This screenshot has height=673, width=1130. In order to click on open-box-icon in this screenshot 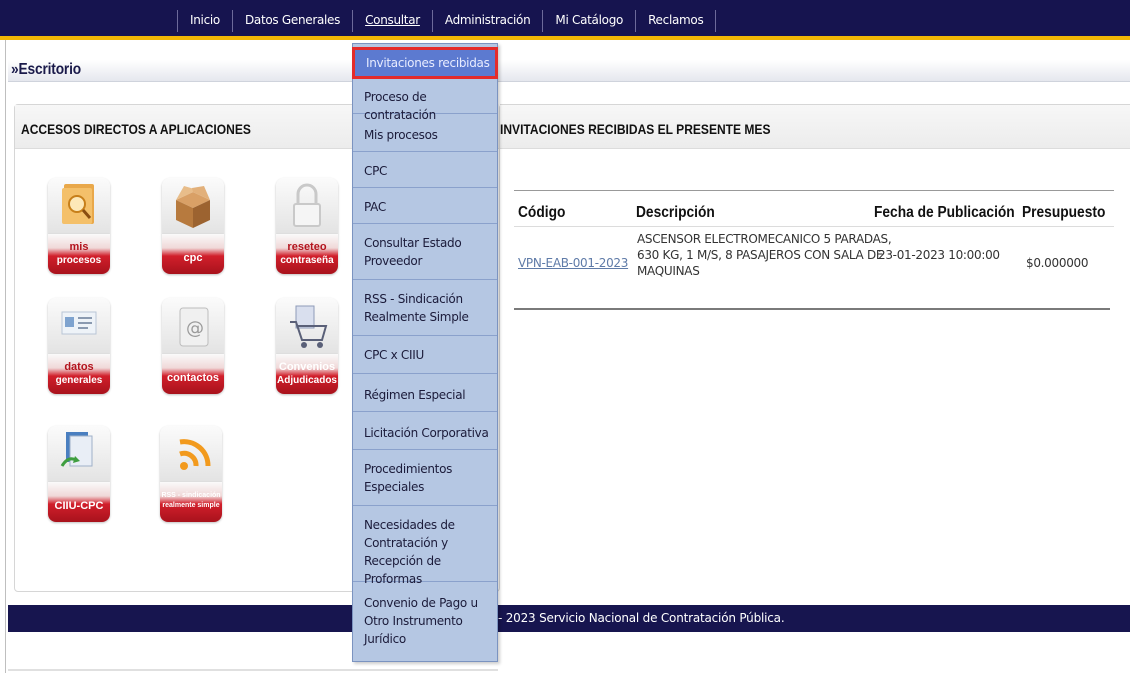, I will do `click(193, 206)`.